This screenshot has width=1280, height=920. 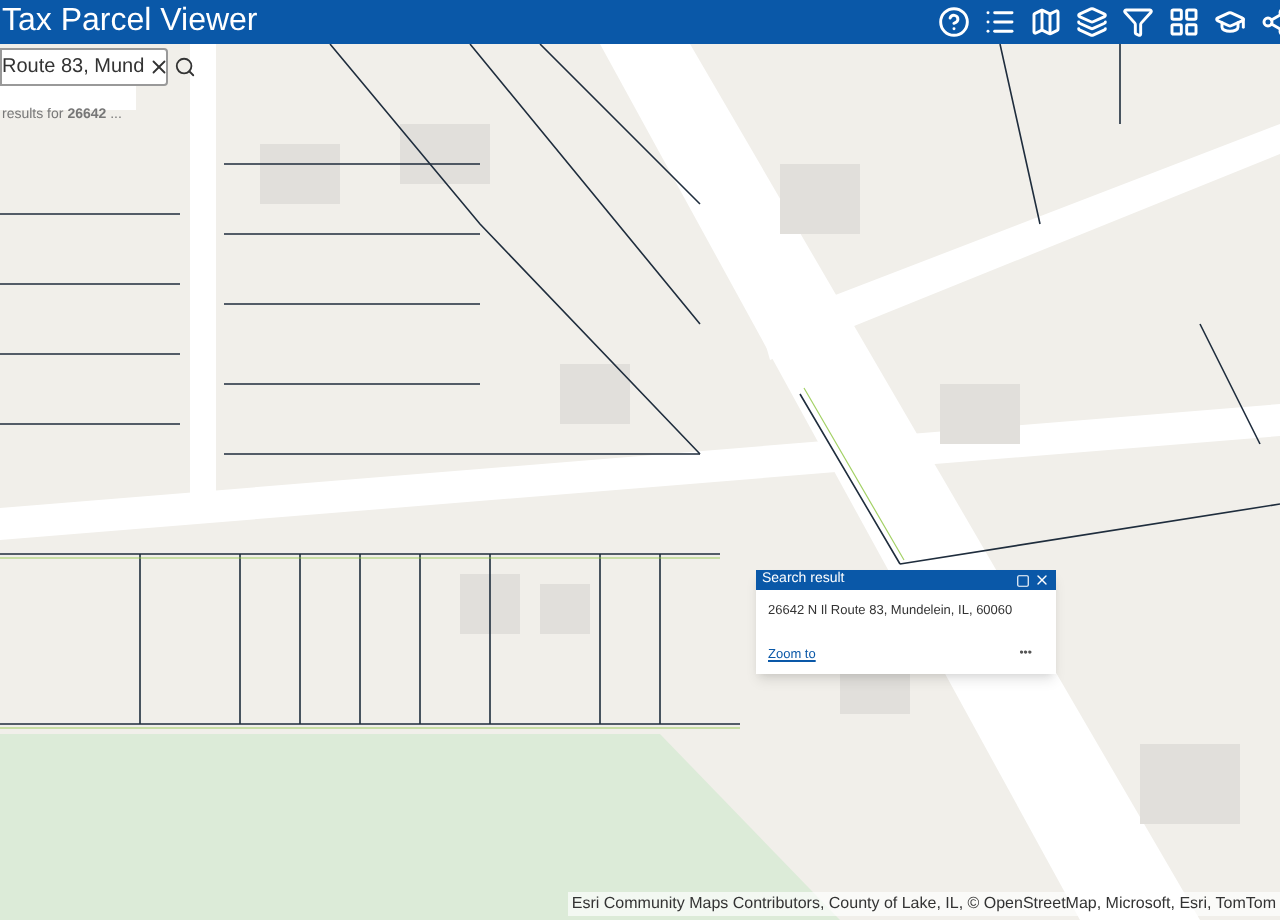 I want to click on app-title: Tax Parcel Viewer, so click(x=129, y=22).